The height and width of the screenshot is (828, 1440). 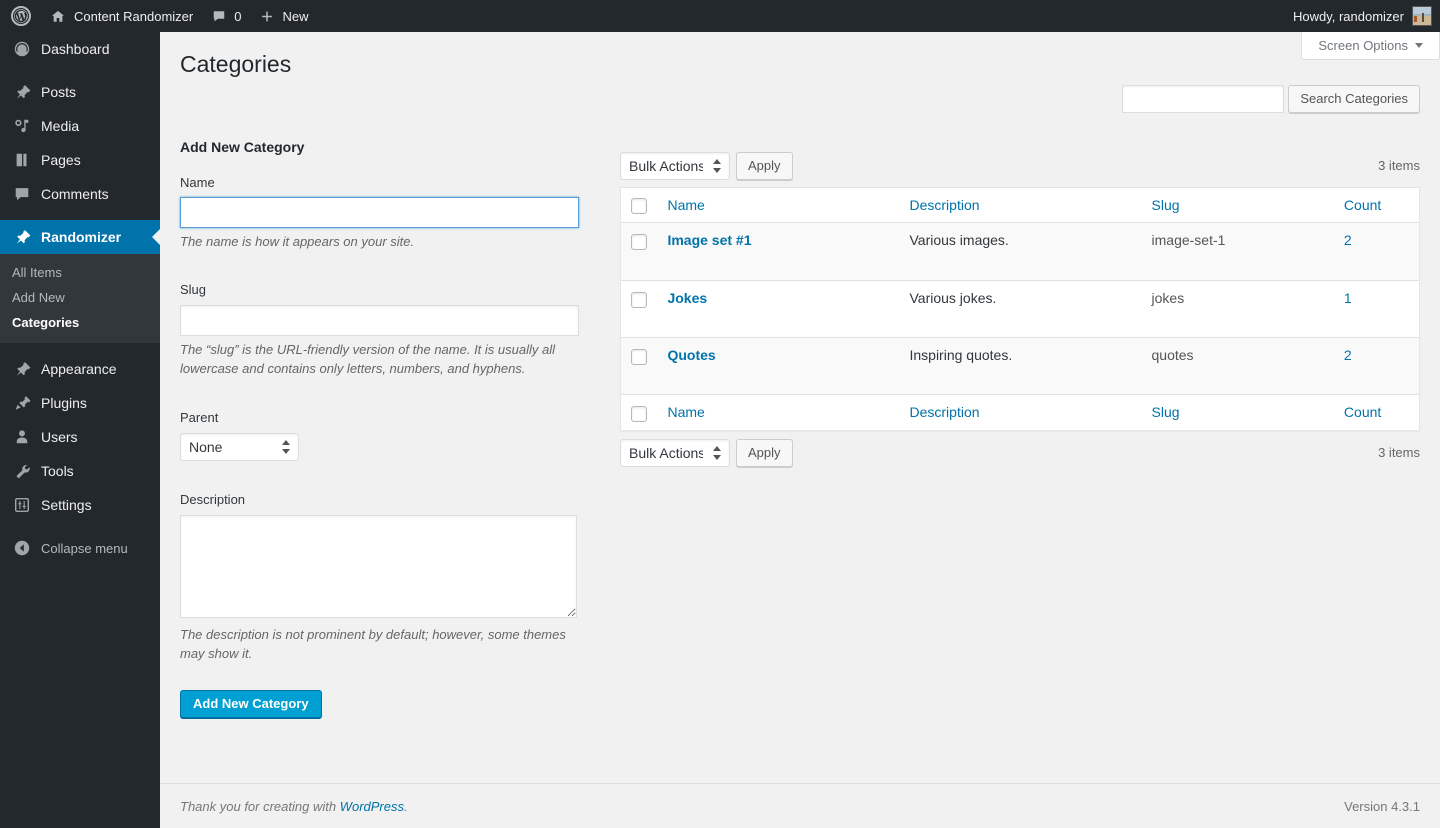 I want to click on comments-count: 0, so click(x=238, y=16).